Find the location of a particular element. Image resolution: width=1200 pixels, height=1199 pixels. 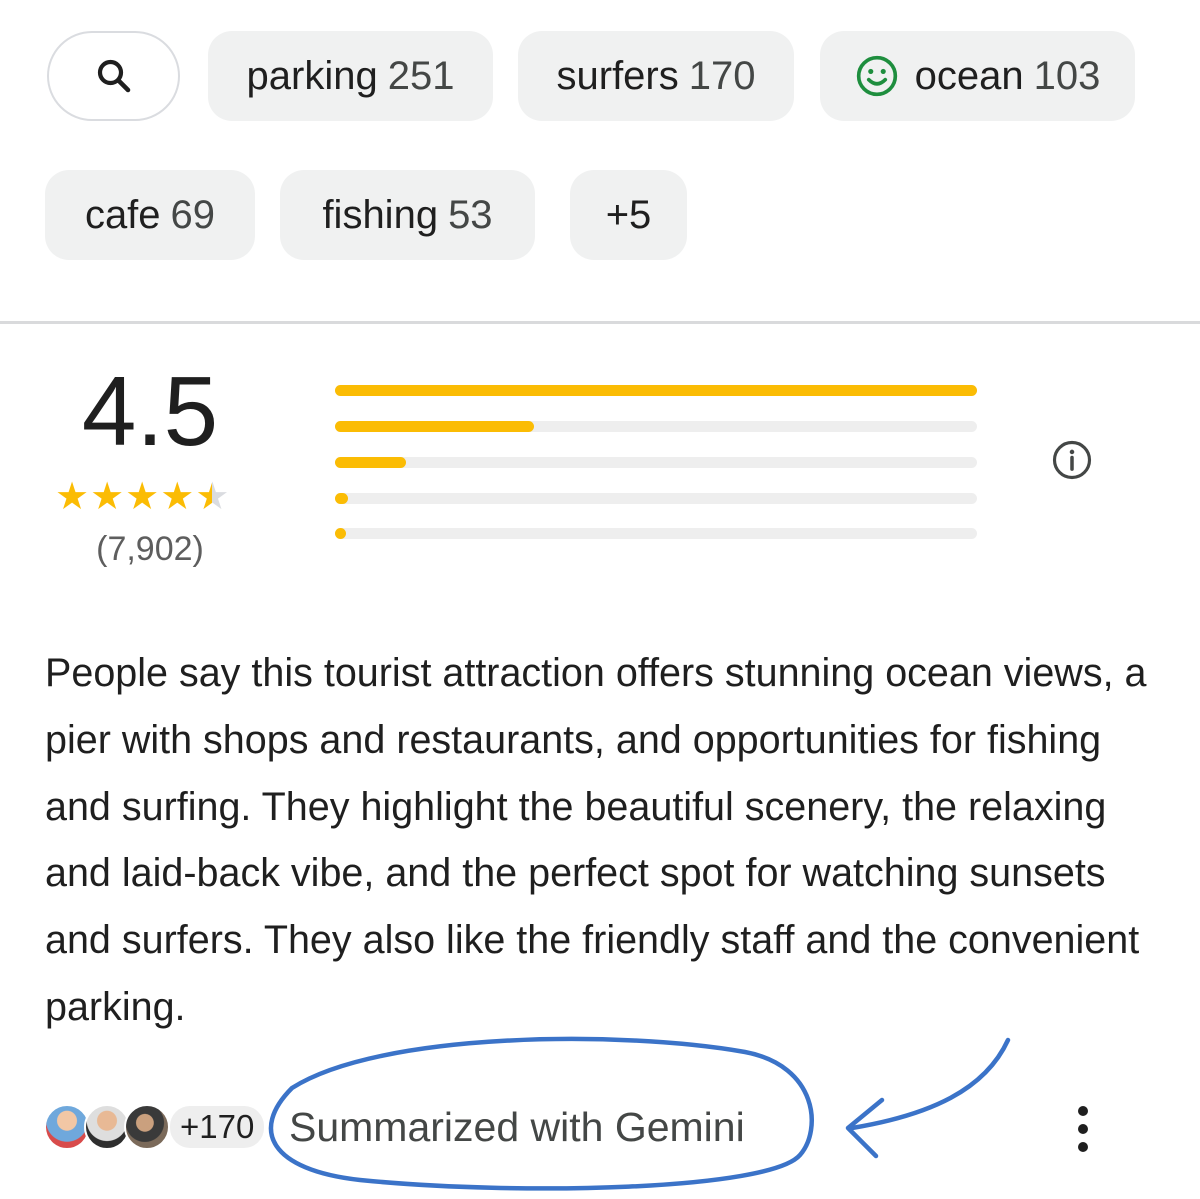

section-divider is located at coordinates (600, 322).